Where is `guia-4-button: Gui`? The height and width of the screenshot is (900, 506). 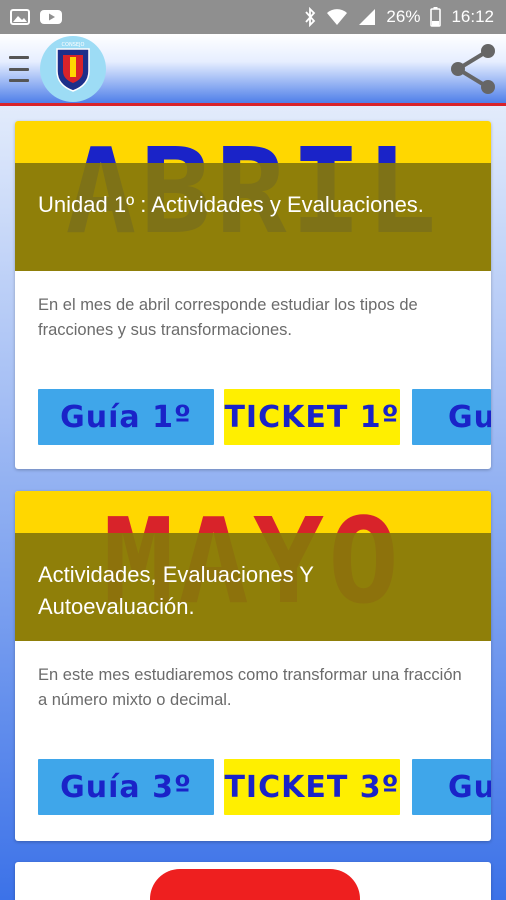
guia-4-button: Gui is located at coordinates (451, 787).